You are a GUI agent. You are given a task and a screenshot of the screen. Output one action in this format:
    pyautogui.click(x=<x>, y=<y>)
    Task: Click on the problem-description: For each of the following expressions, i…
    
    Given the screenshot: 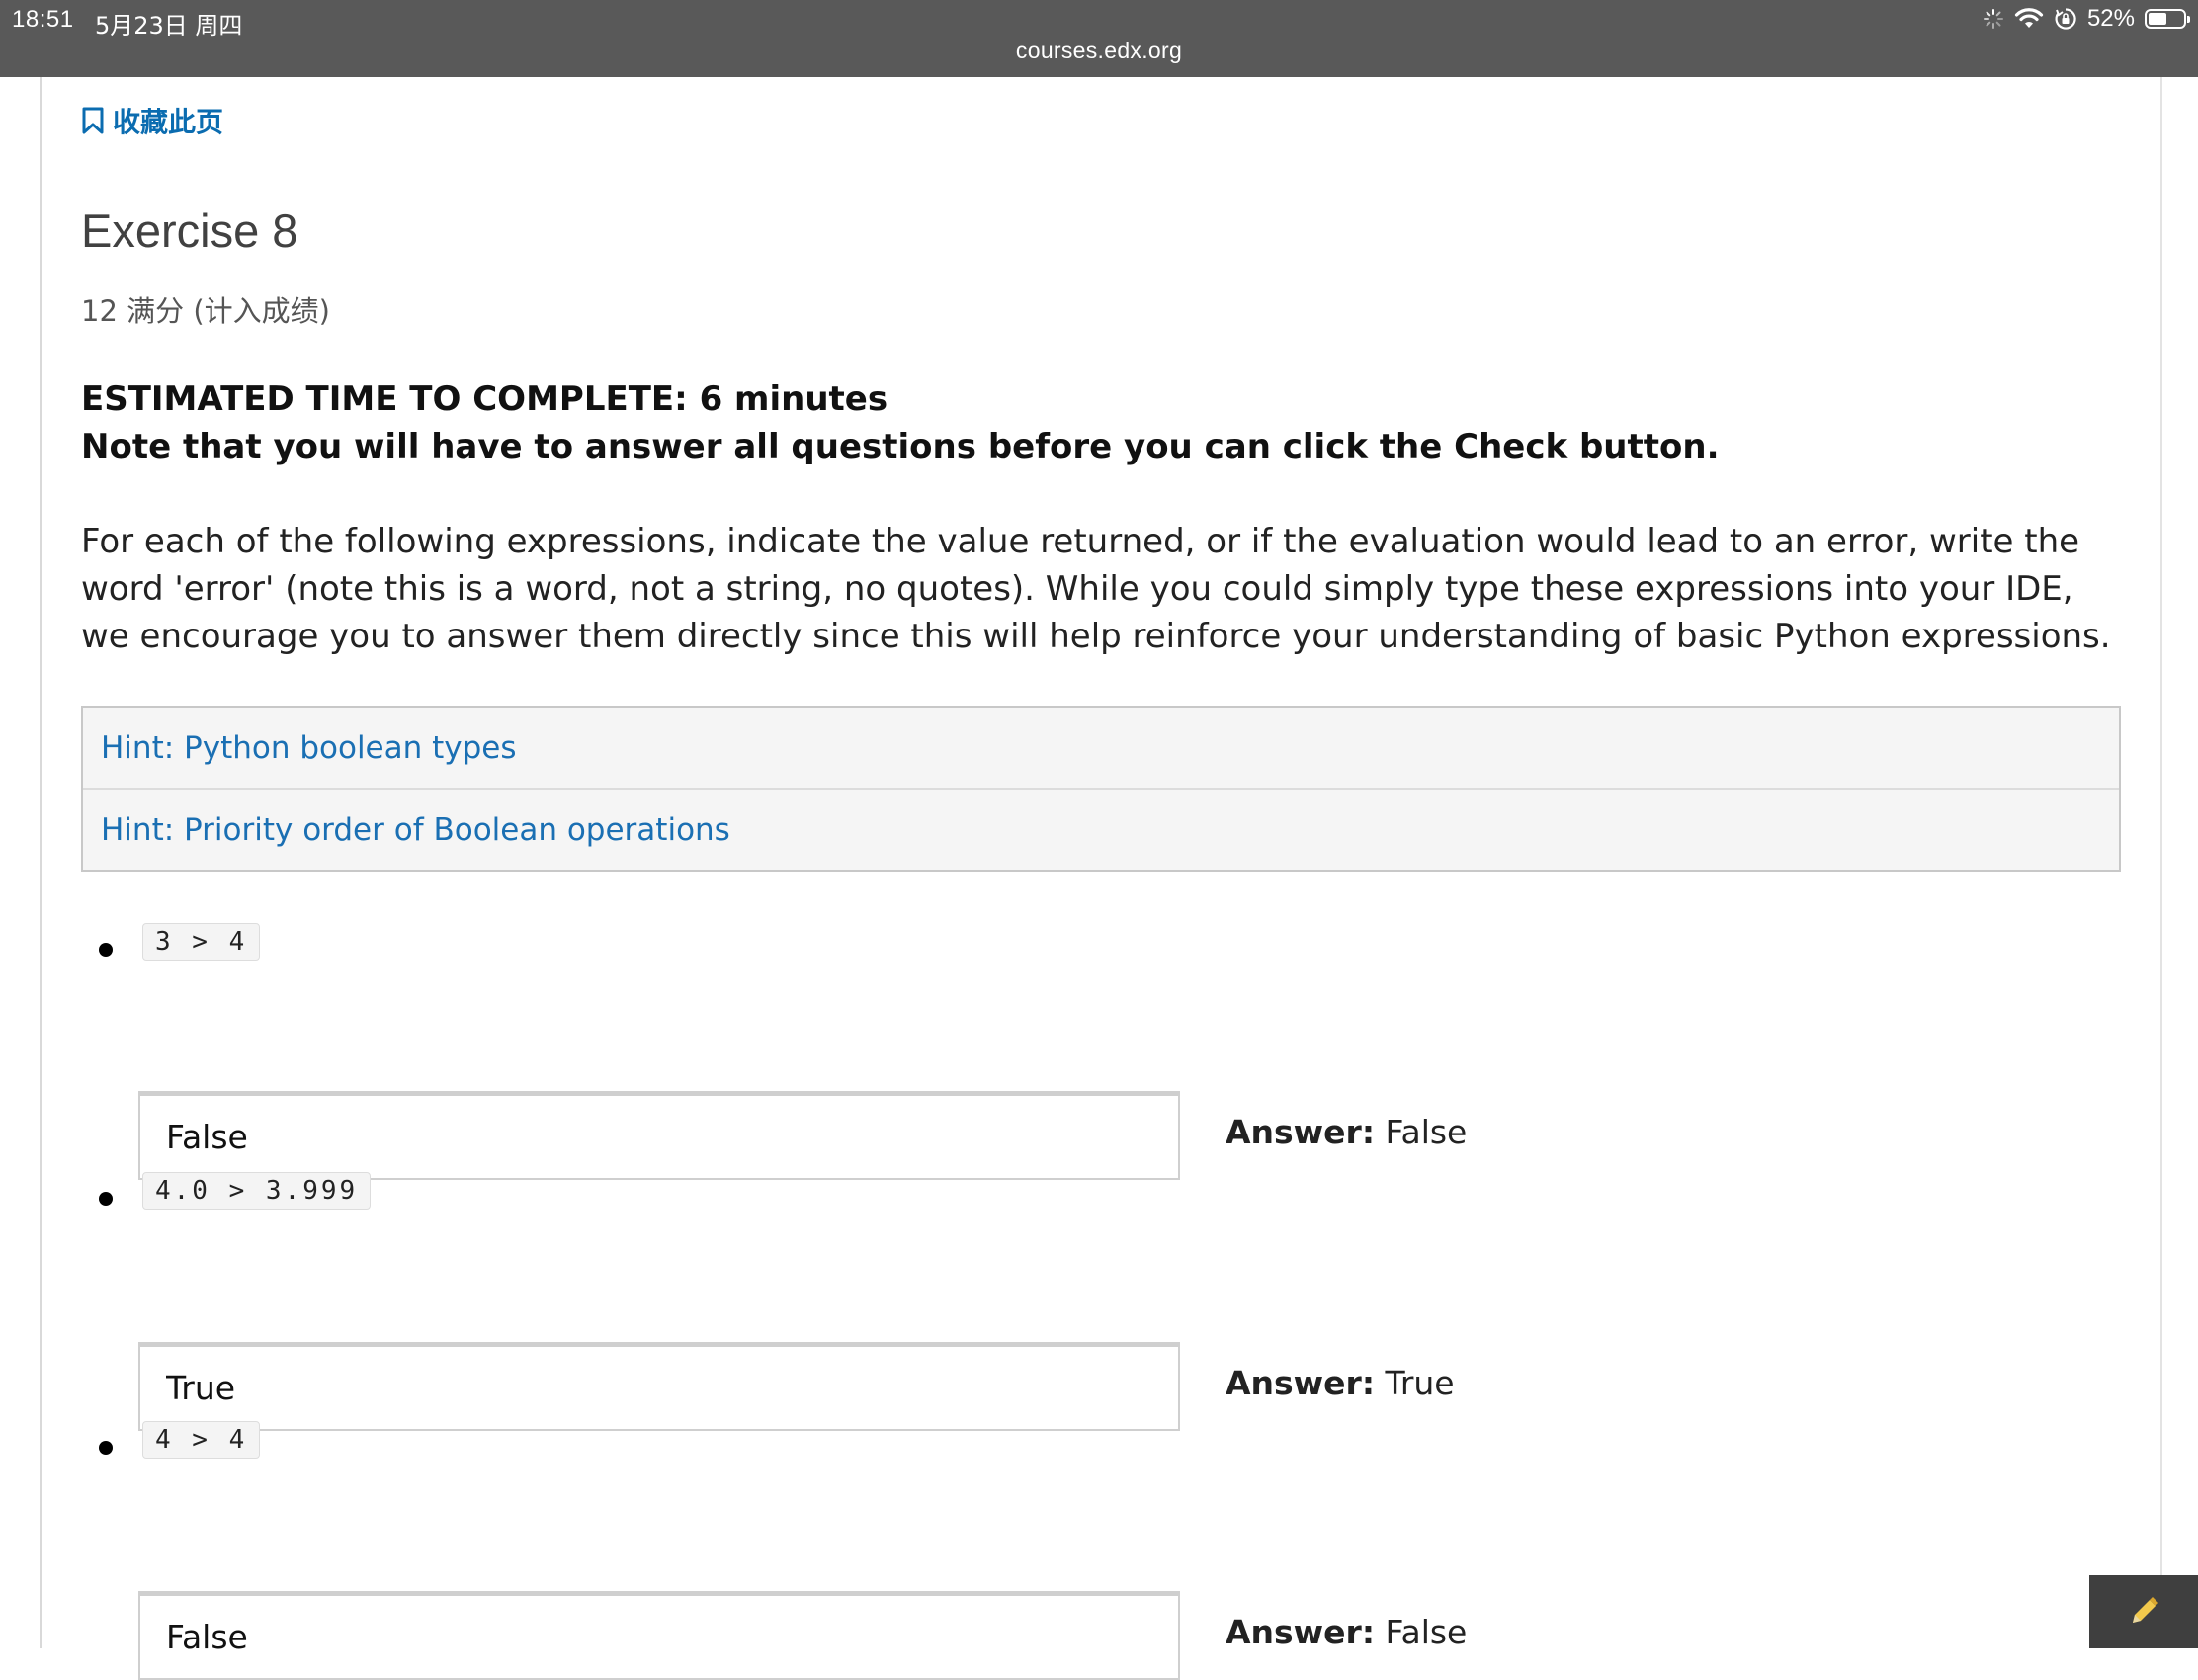 What is the action you would take?
    pyautogui.click(x=1096, y=589)
    